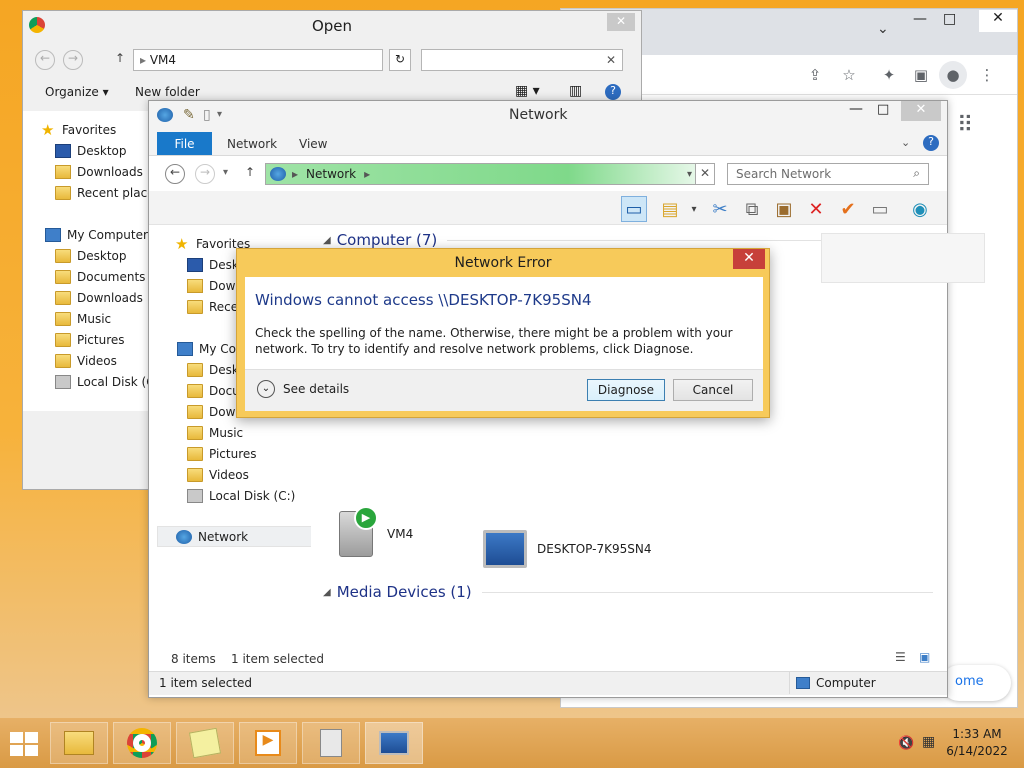 Image resolution: width=1024 pixels, height=768 pixels. What do you see at coordinates (258, 60) in the screenshot?
I see `open-dialog-address-bar: ▸ VM4` at bounding box center [258, 60].